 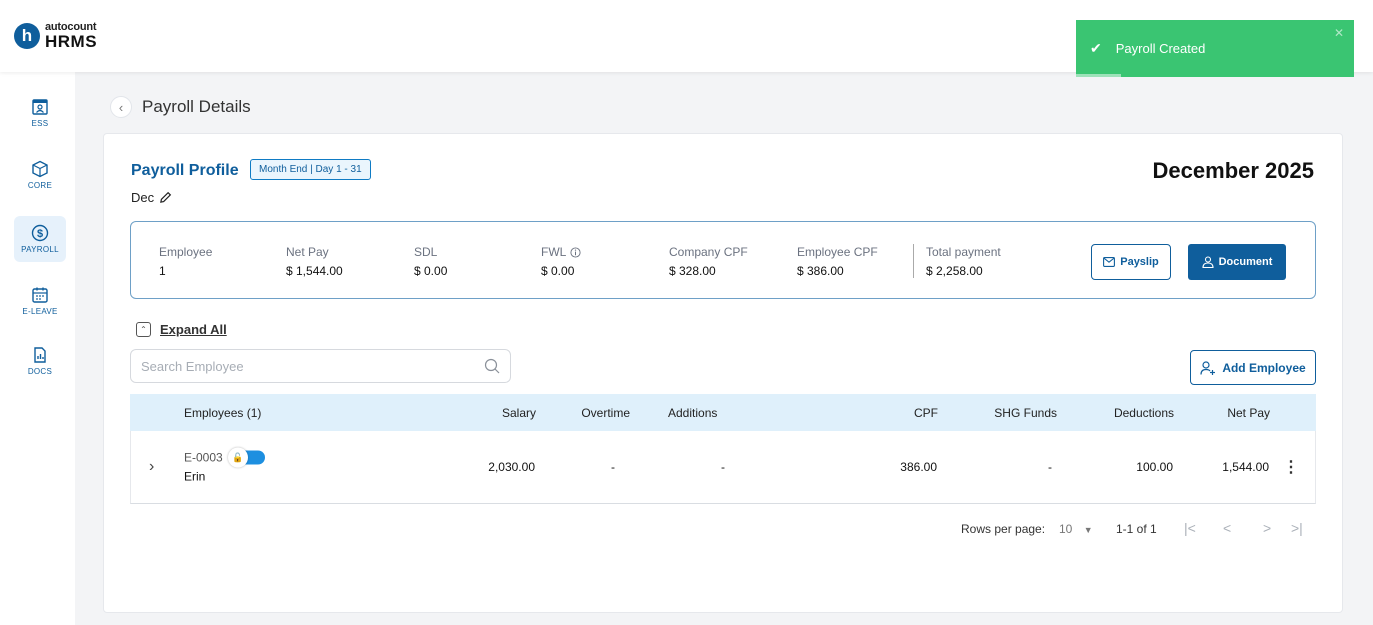 I want to click on sidebar-item-e-leave: E-LEAVE, so click(x=40, y=301).